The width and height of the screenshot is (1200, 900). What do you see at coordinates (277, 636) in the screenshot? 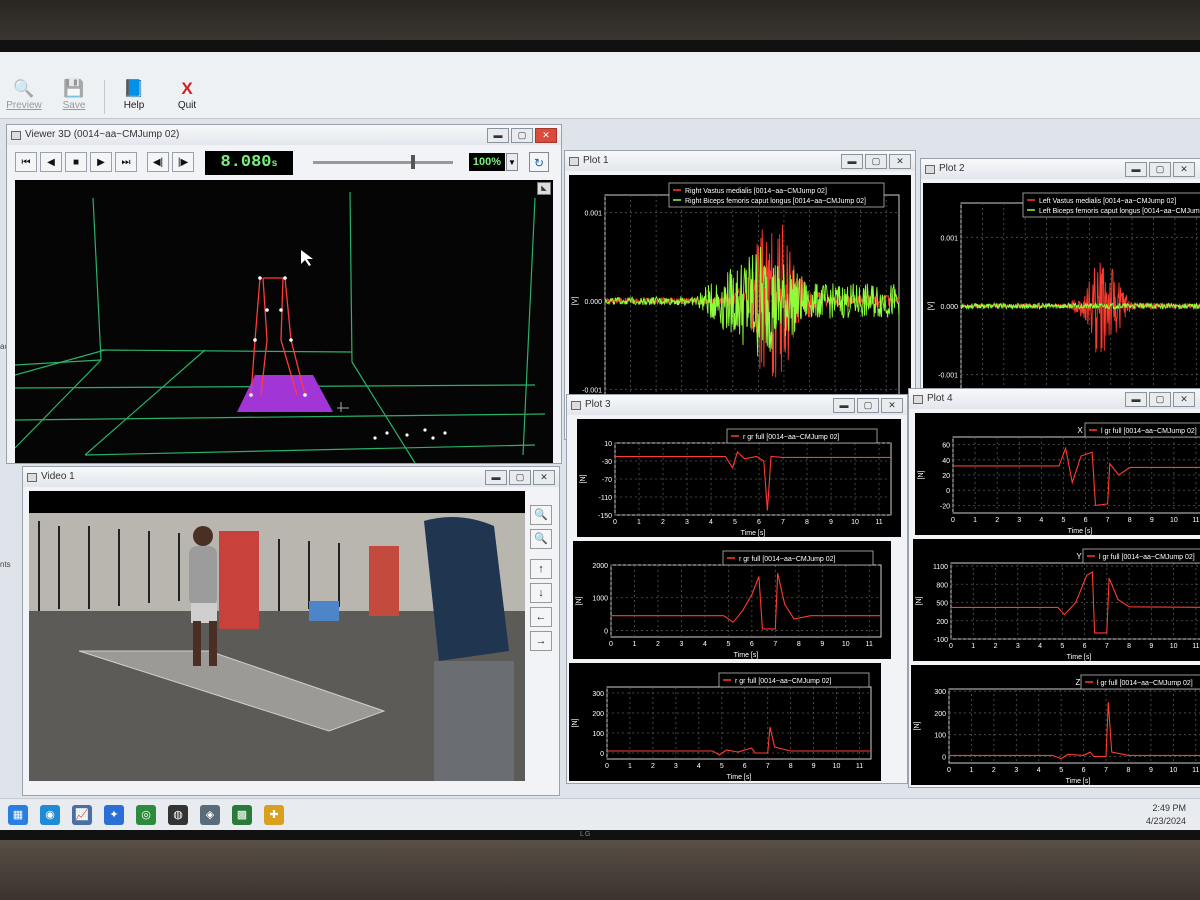
I see `video-frame` at bounding box center [277, 636].